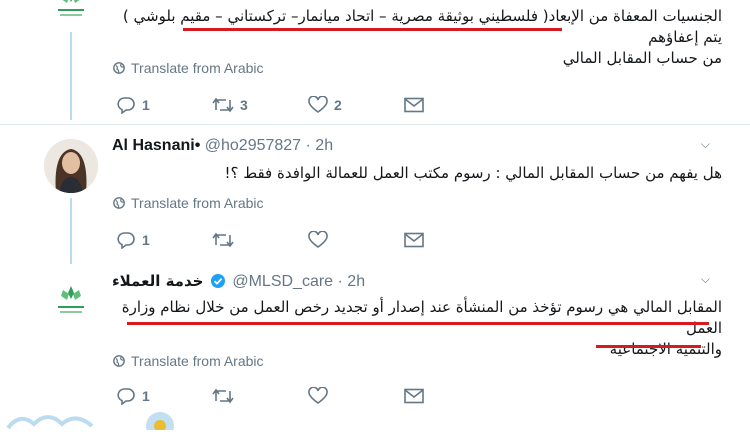 The image size is (750, 435). I want to click on like-button: 2, so click(356, 105).